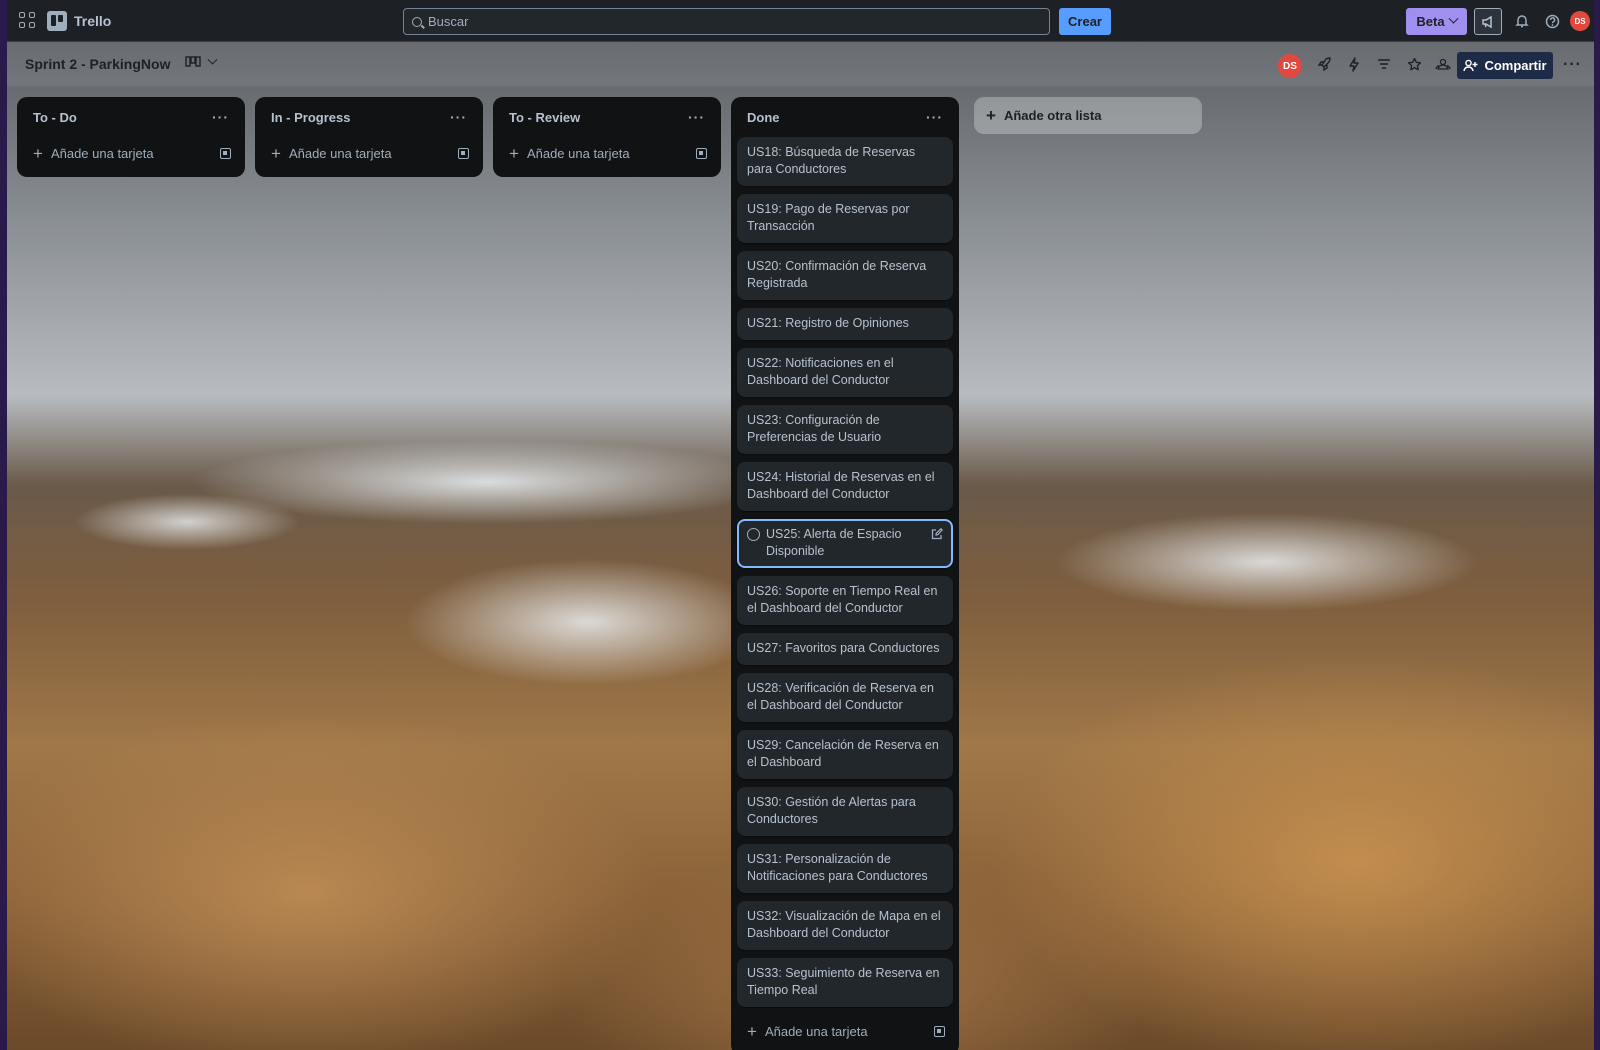 The image size is (1600, 1050). Describe the element at coordinates (845, 324) in the screenshot. I see `card: US21: Registro de Opiniones` at that location.